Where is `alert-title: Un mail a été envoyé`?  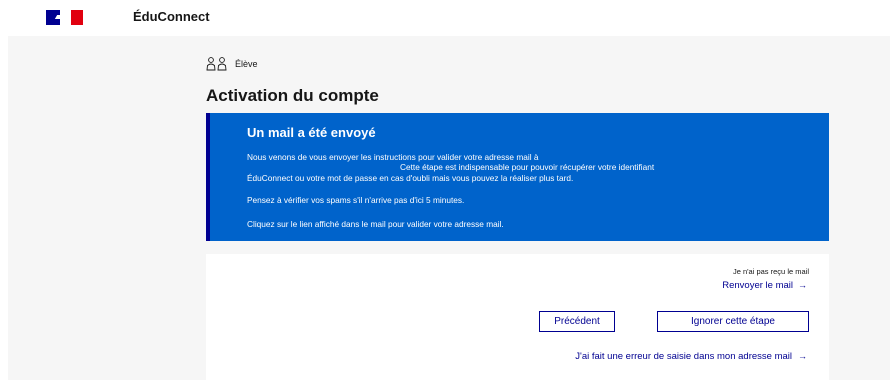 alert-title: Un mail a été envoyé is located at coordinates (311, 132).